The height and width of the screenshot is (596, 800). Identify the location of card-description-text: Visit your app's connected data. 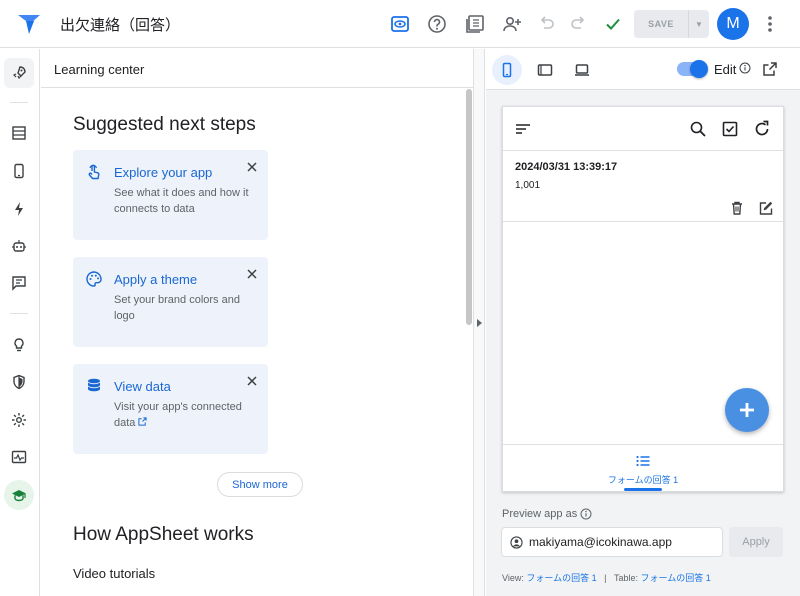
(178, 415).